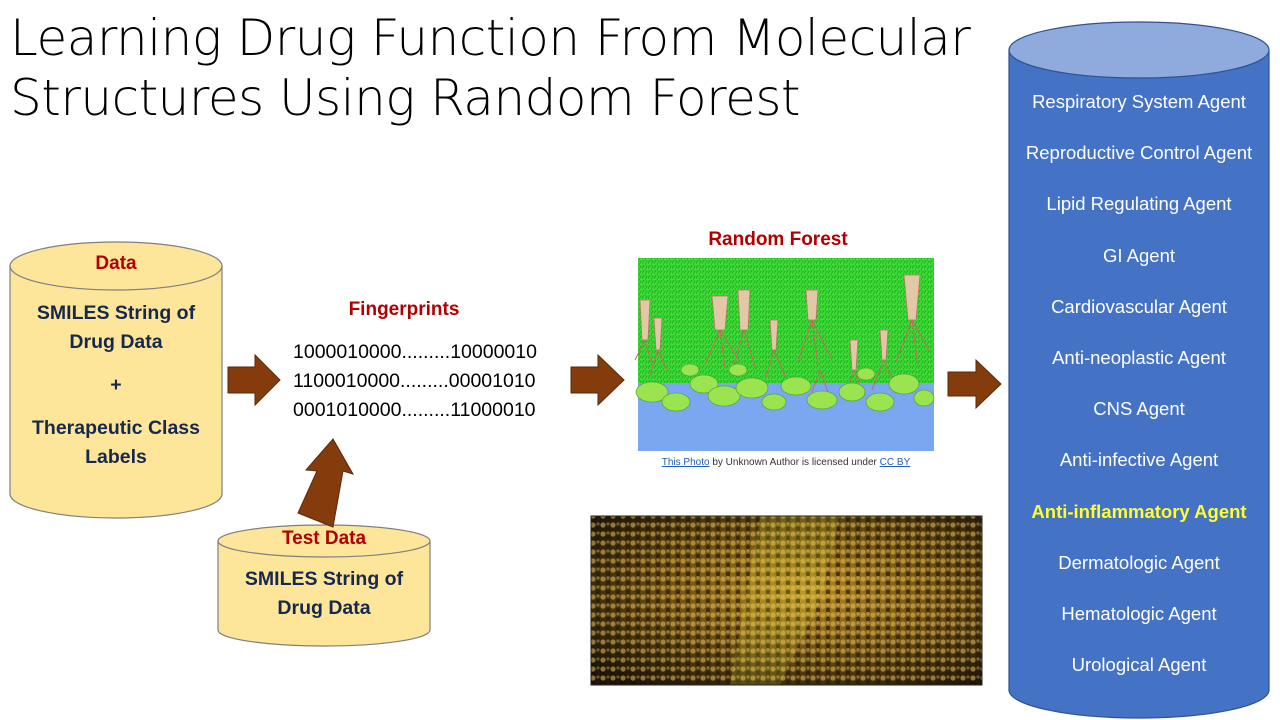  Describe the element at coordinates (324, 608) in the screenshot. I see `test-line-2: Drug Data` at that location.